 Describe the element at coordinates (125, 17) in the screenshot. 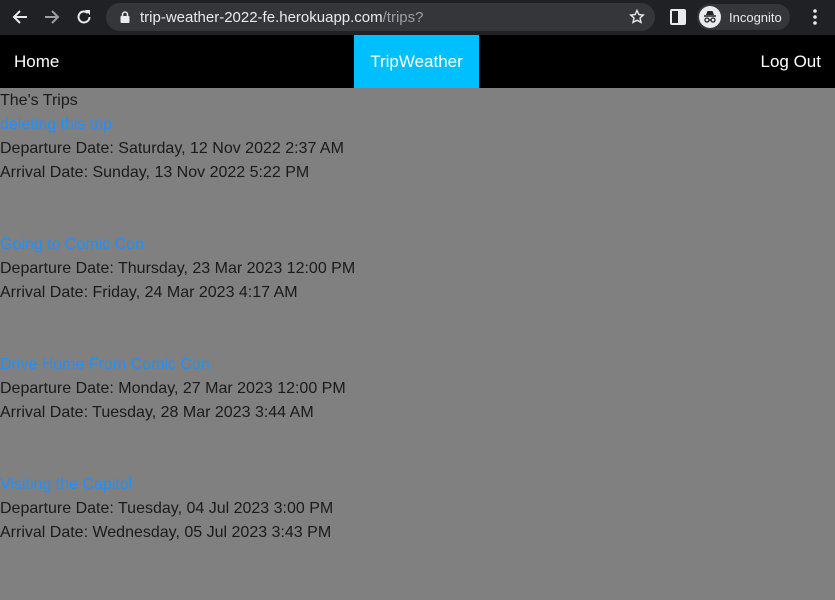

I see `lock-icon` at that location.